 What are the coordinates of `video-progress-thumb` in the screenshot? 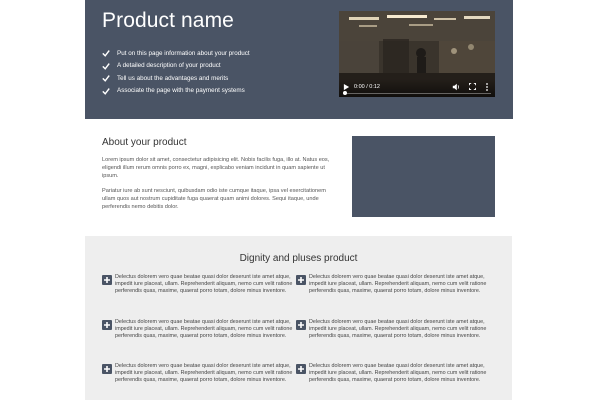 It's located at (345, 93).